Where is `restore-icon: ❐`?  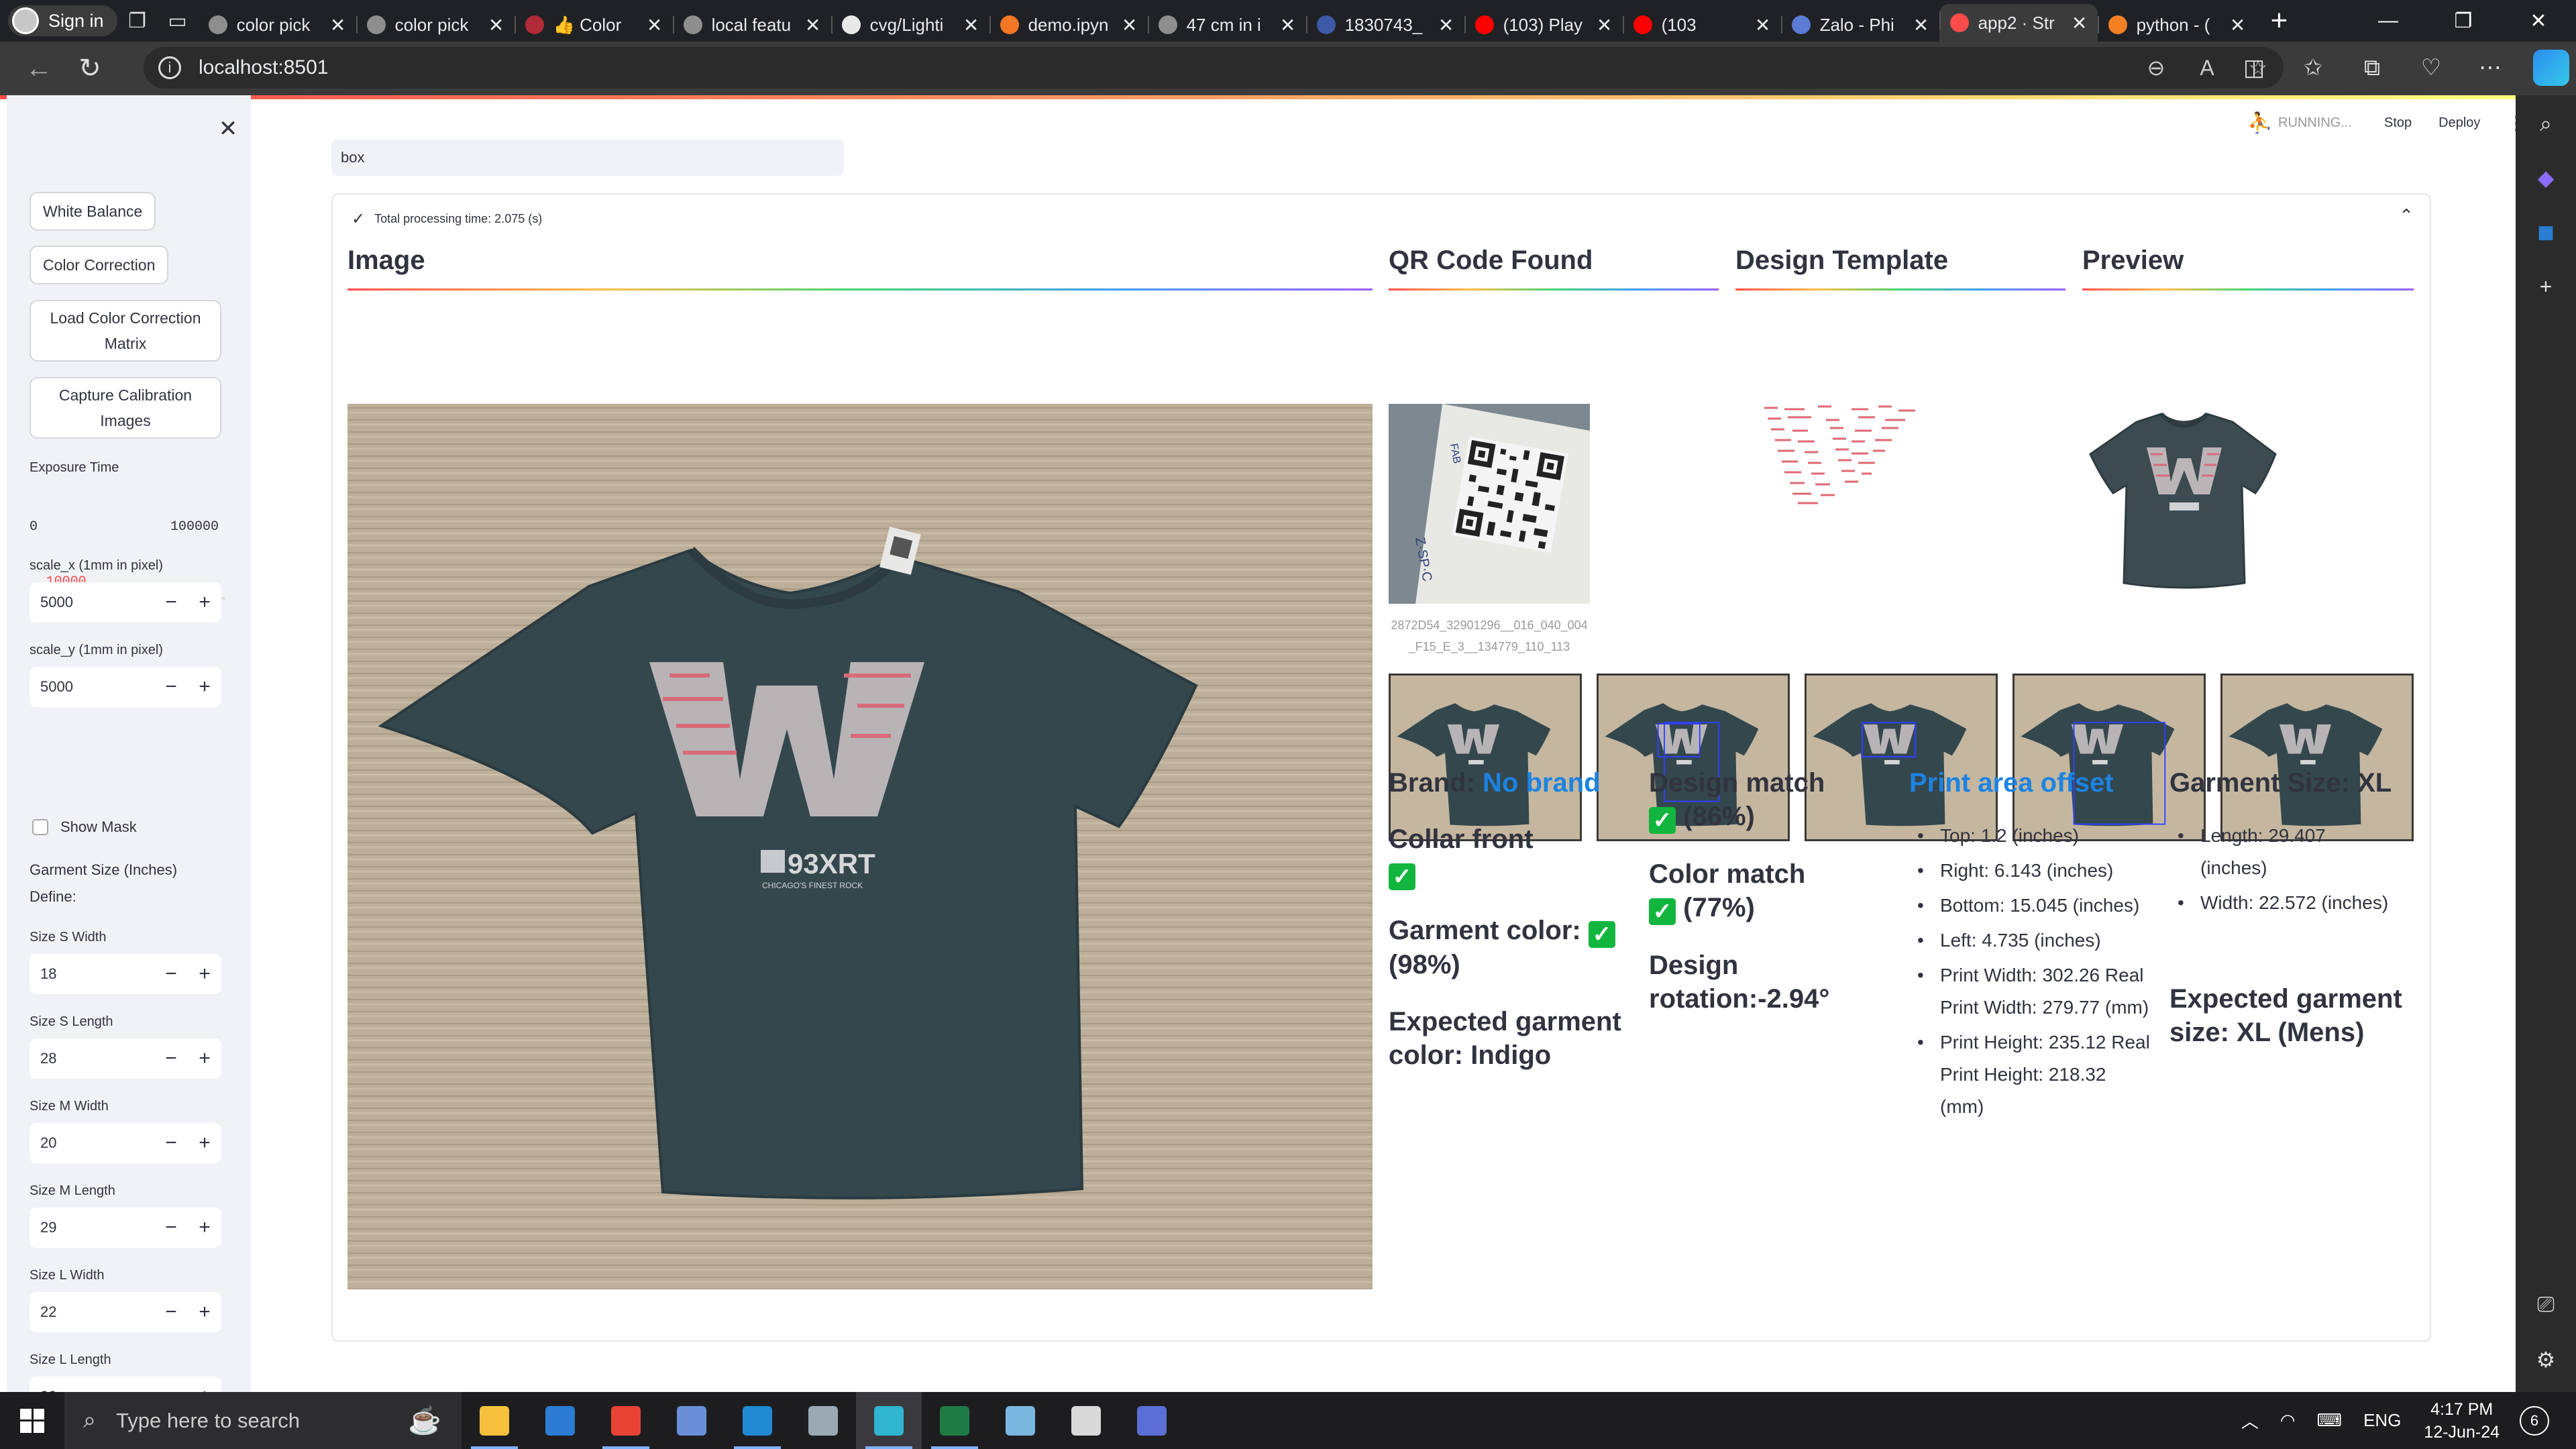
restore-icon: ❐ is located at coordinates (2463, 21).